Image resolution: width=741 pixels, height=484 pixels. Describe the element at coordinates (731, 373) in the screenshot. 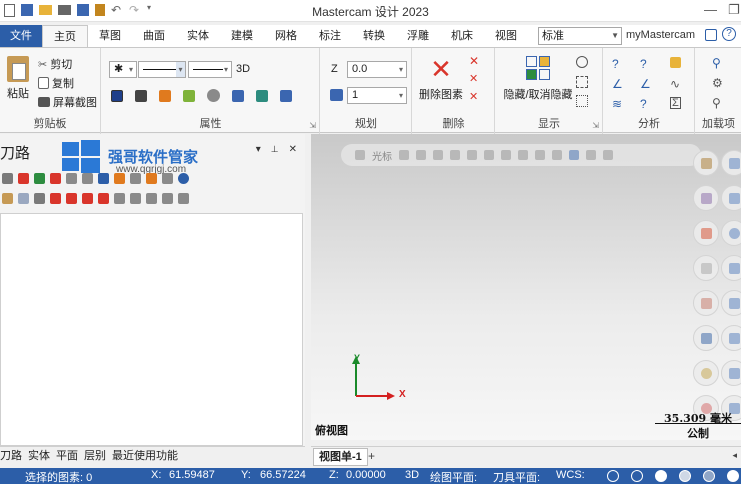

I see `viewport-tool-axis` at that location.